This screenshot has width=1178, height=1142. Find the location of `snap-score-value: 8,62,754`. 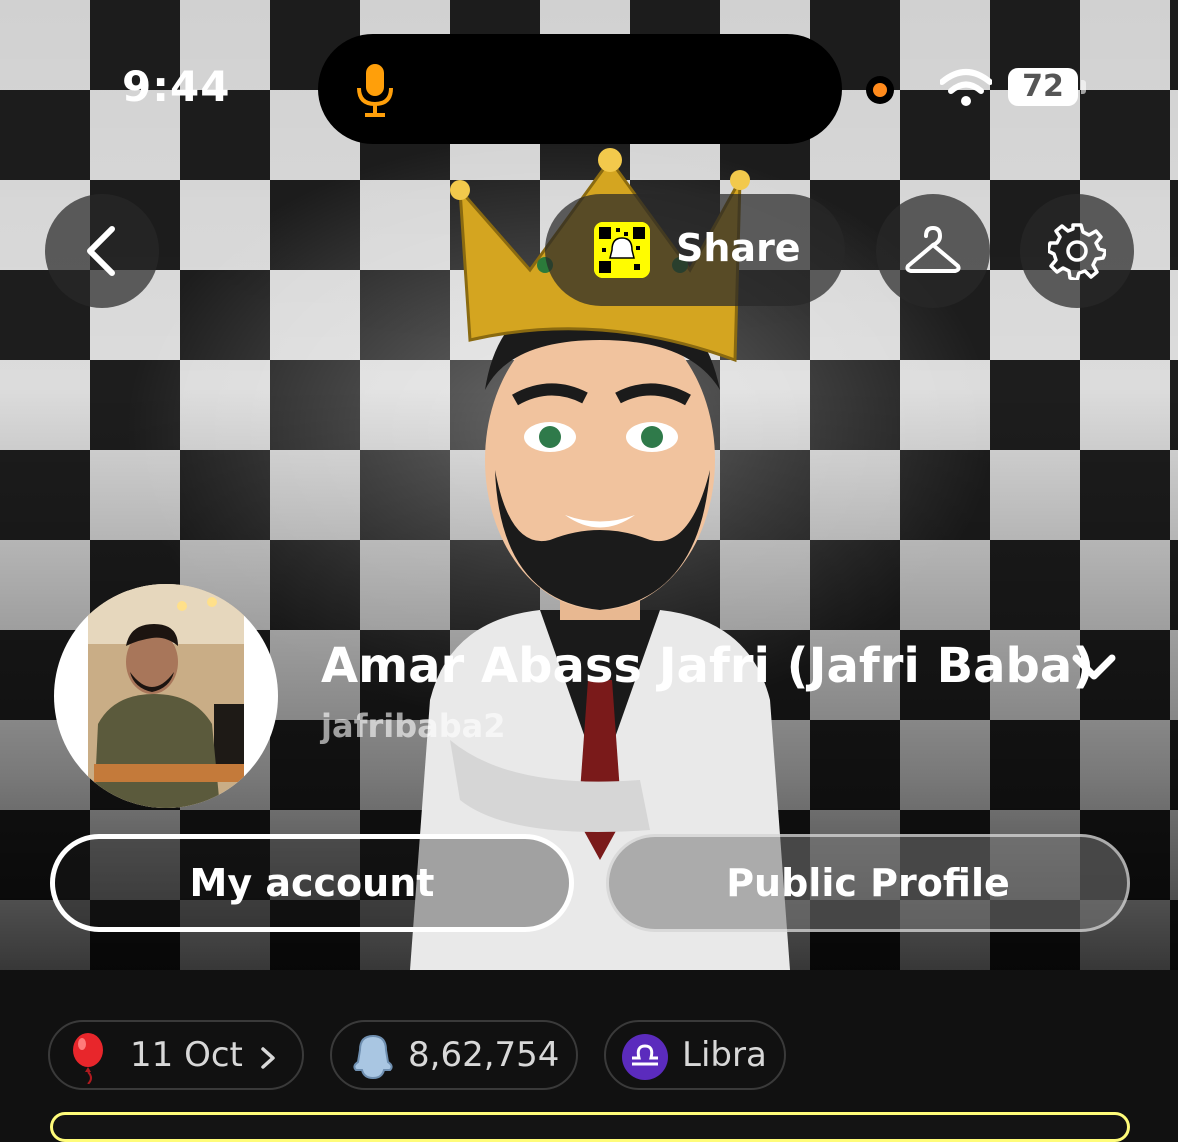

snap-score-value: 8,62,754 is located at coordinates (484, 1055).